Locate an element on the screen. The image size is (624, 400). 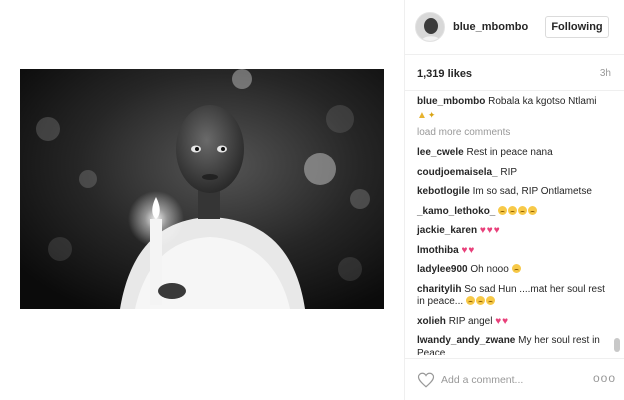
post-username: blue_mbombo is located at coordinates (490, 27).